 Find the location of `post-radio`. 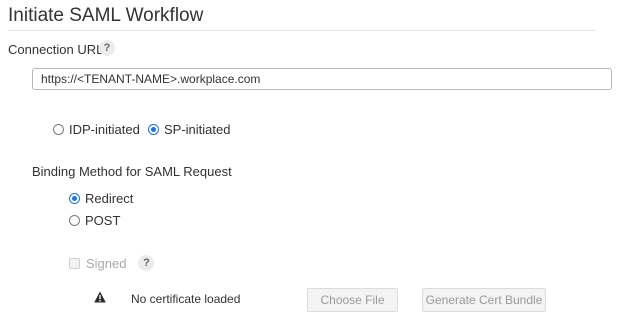

post-radio is located at coordinates (74, 220).